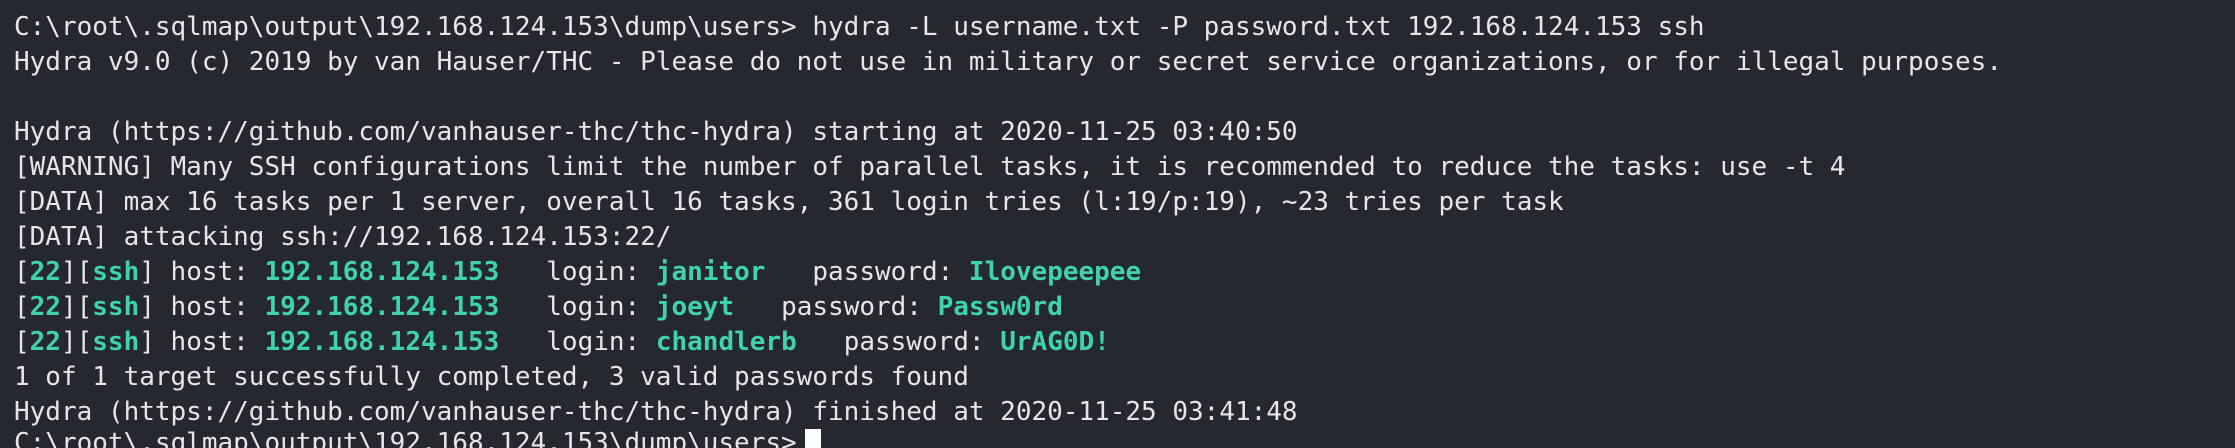  Describe the element at coordinates (726, 342) in the screenshot. I see `result-login: chandlerb` at that location.